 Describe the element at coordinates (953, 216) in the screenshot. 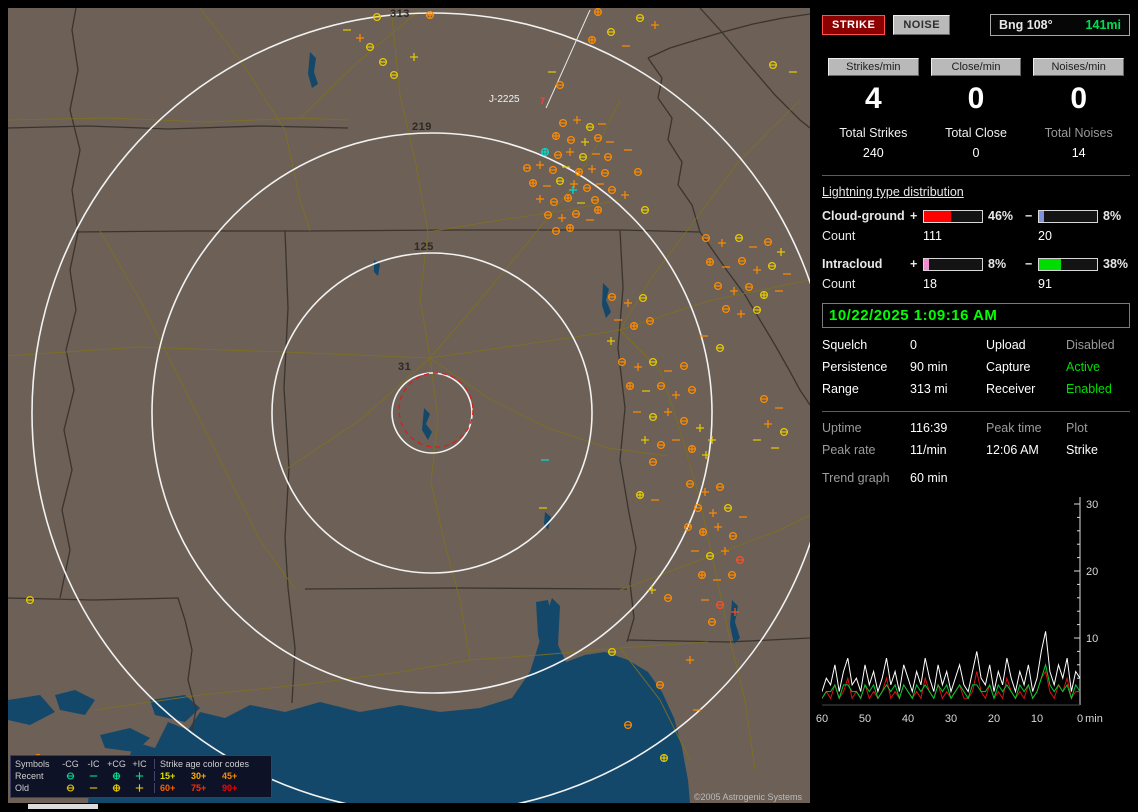

I see `cg-plus-bar` at that location.